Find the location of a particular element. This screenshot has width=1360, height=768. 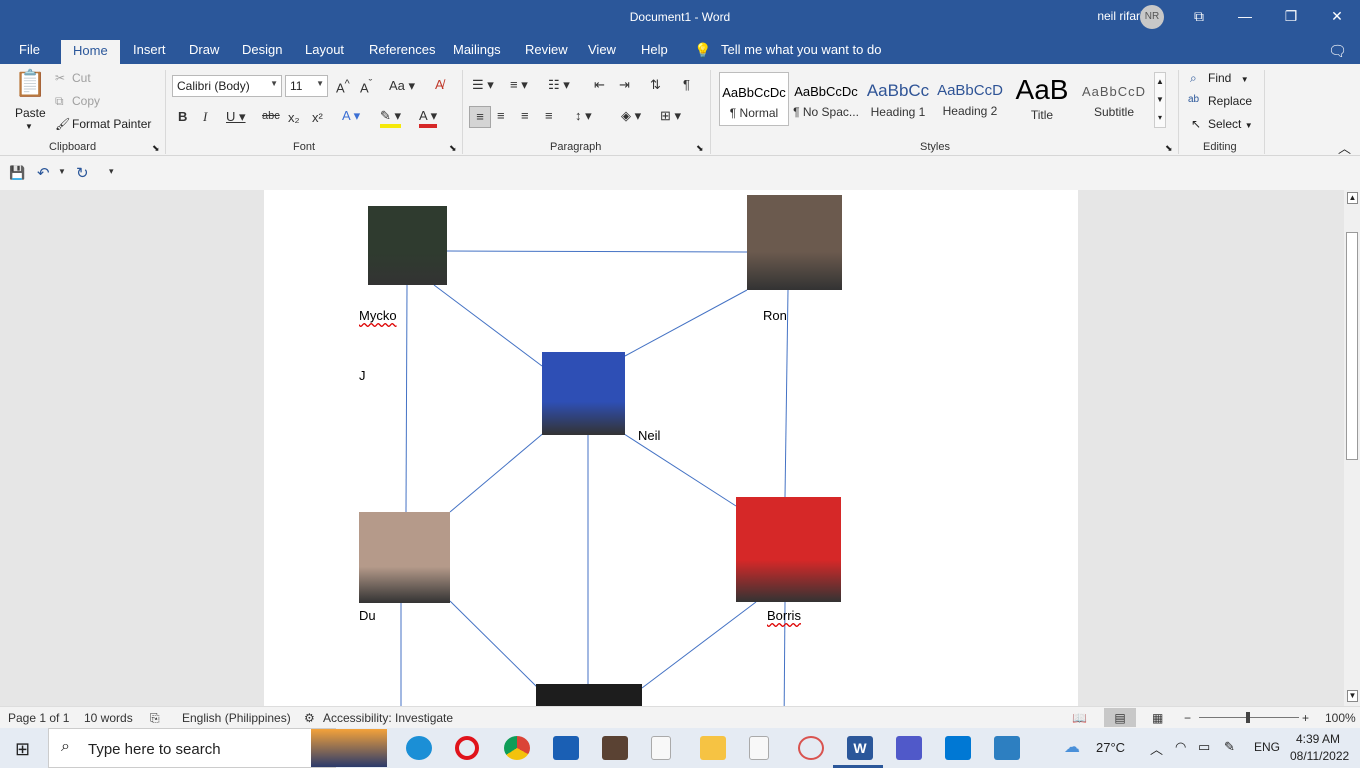

strikethrough-icon: abc is located at coordinates (271, 116).